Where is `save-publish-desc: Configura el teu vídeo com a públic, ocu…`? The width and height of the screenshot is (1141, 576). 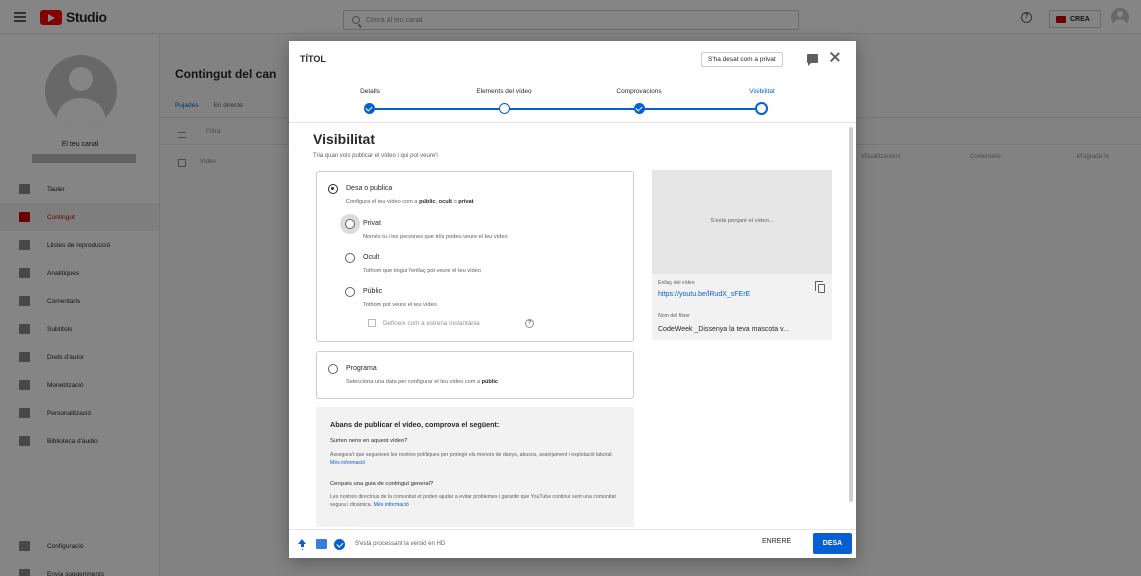 save-publish-desc: Configura el teu vídeo com a públic, ocu… is located at coordinates (410, 202).